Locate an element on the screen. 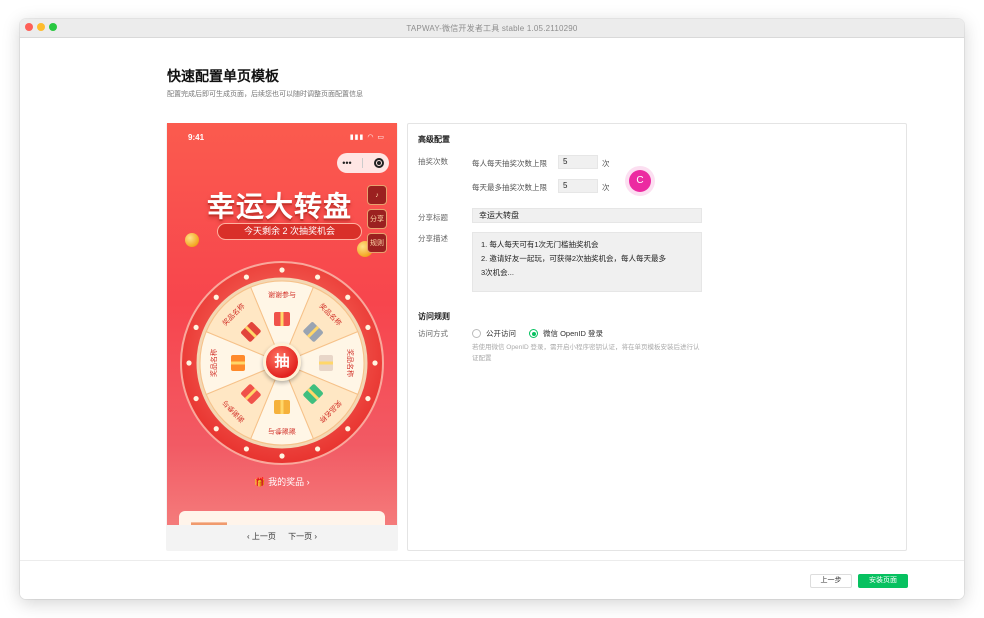  lucky-wheel-title: 幸运大转盘 is located at coordinates (280, 206).